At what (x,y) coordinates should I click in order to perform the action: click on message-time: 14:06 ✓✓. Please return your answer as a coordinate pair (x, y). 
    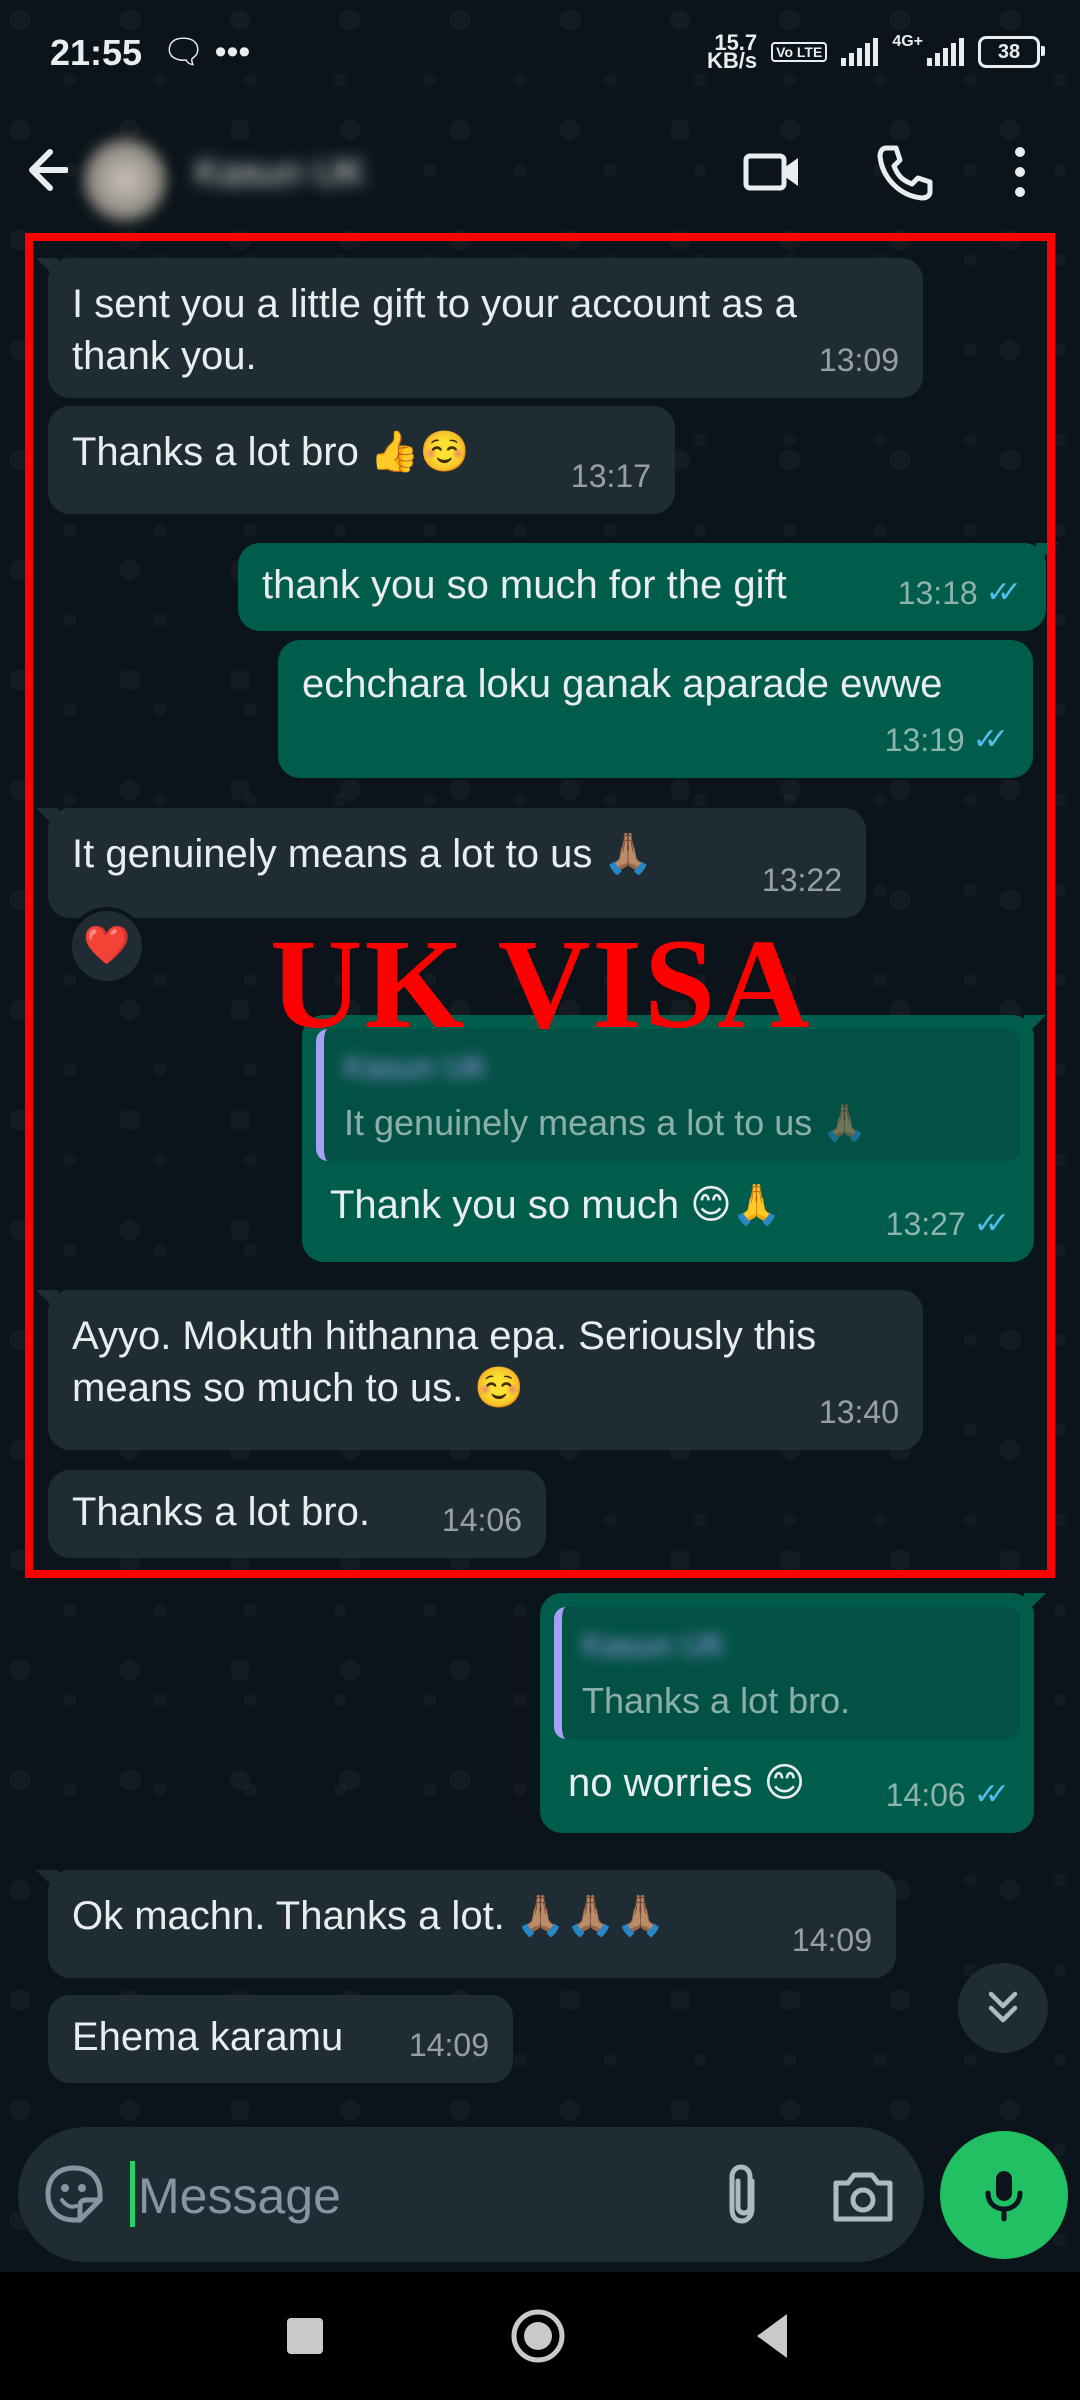
    Looking at the image, I should click on (948, 1795).